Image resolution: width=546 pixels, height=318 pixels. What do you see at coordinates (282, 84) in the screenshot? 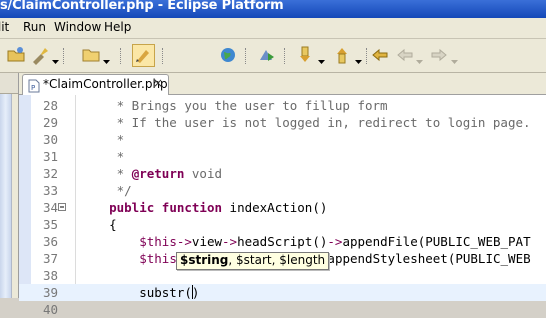
I see `editor-tab-bar: P *ClaimController.php ×` at bounding box center [282, 84].